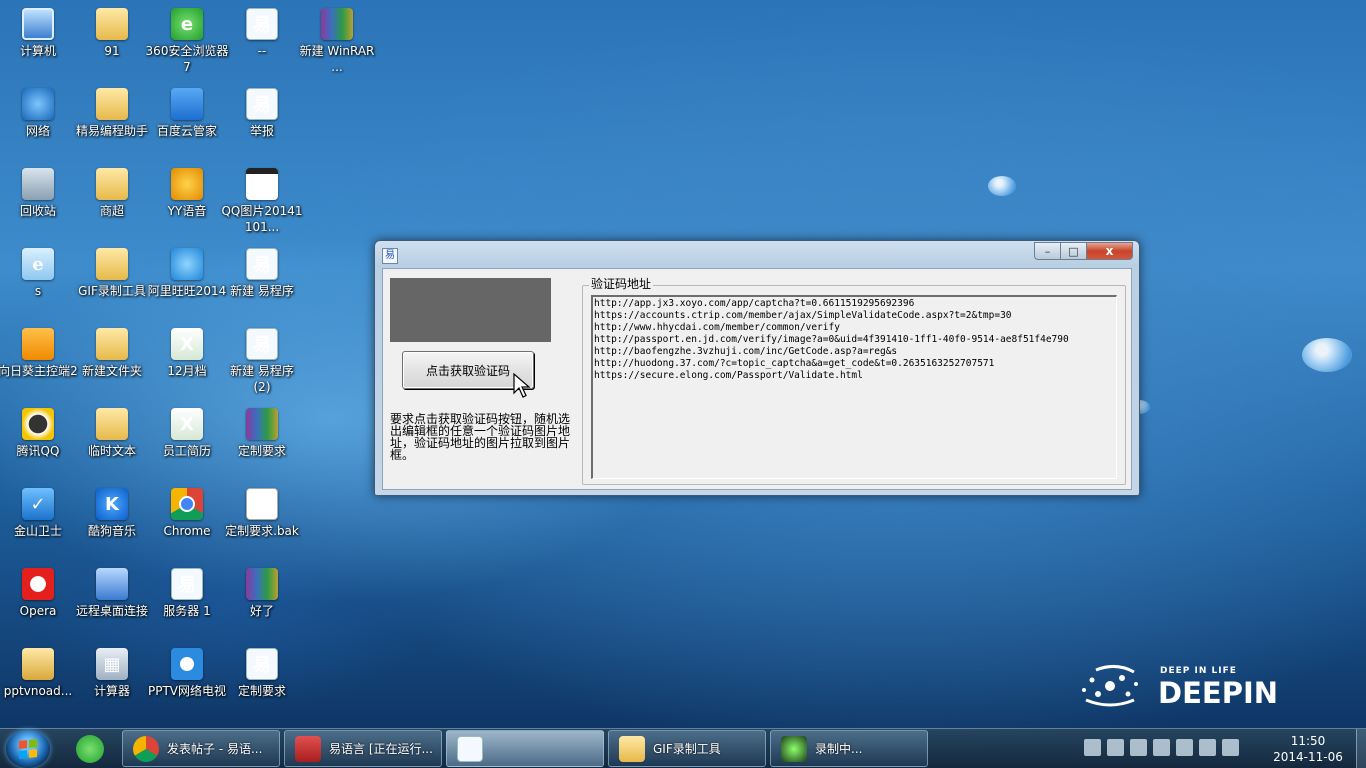 This screenshot has width=1366, height=768. What do you see at coordinates (187, 441) in the screenshot?
I see `desktop-icon-resume: X 员工简历` at bounding box center [187, 441].